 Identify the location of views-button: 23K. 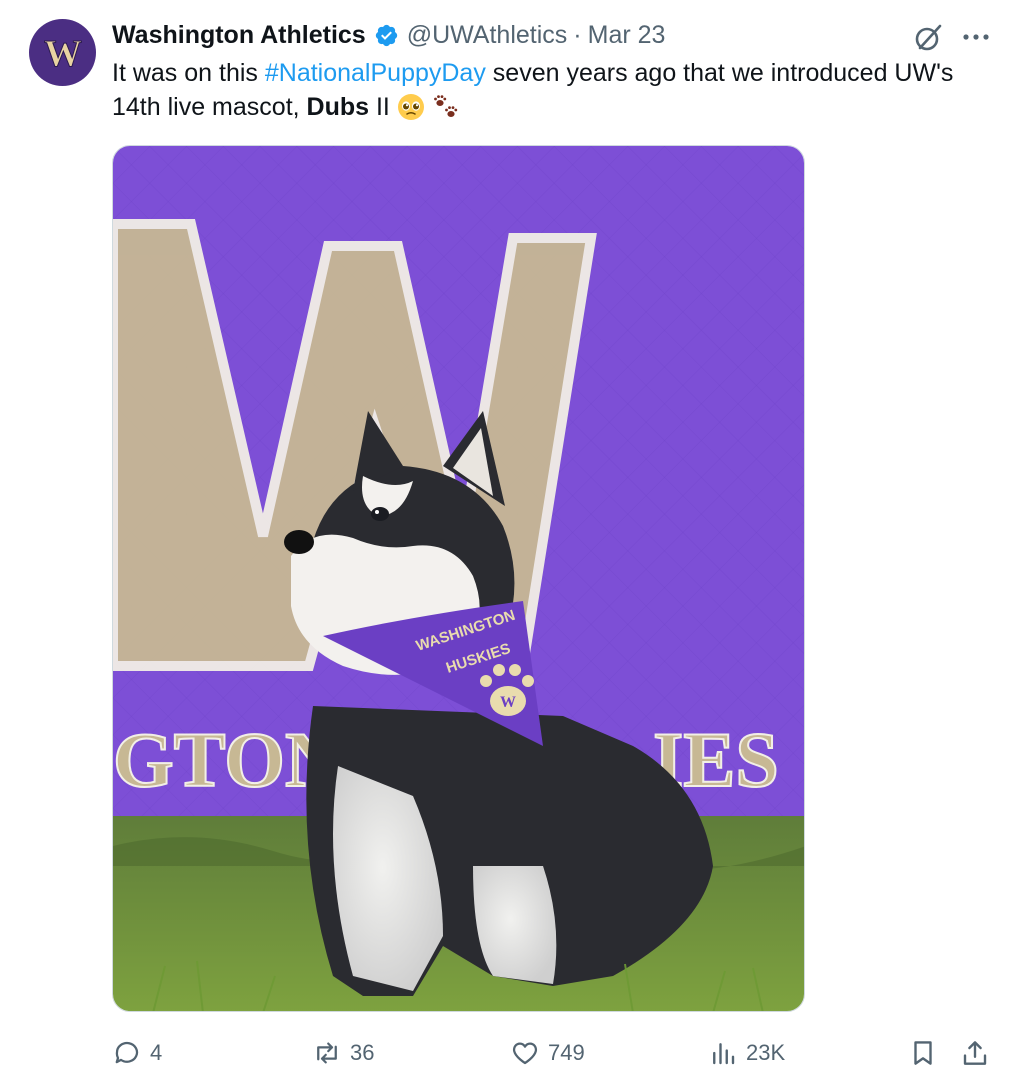
(746, 1053).